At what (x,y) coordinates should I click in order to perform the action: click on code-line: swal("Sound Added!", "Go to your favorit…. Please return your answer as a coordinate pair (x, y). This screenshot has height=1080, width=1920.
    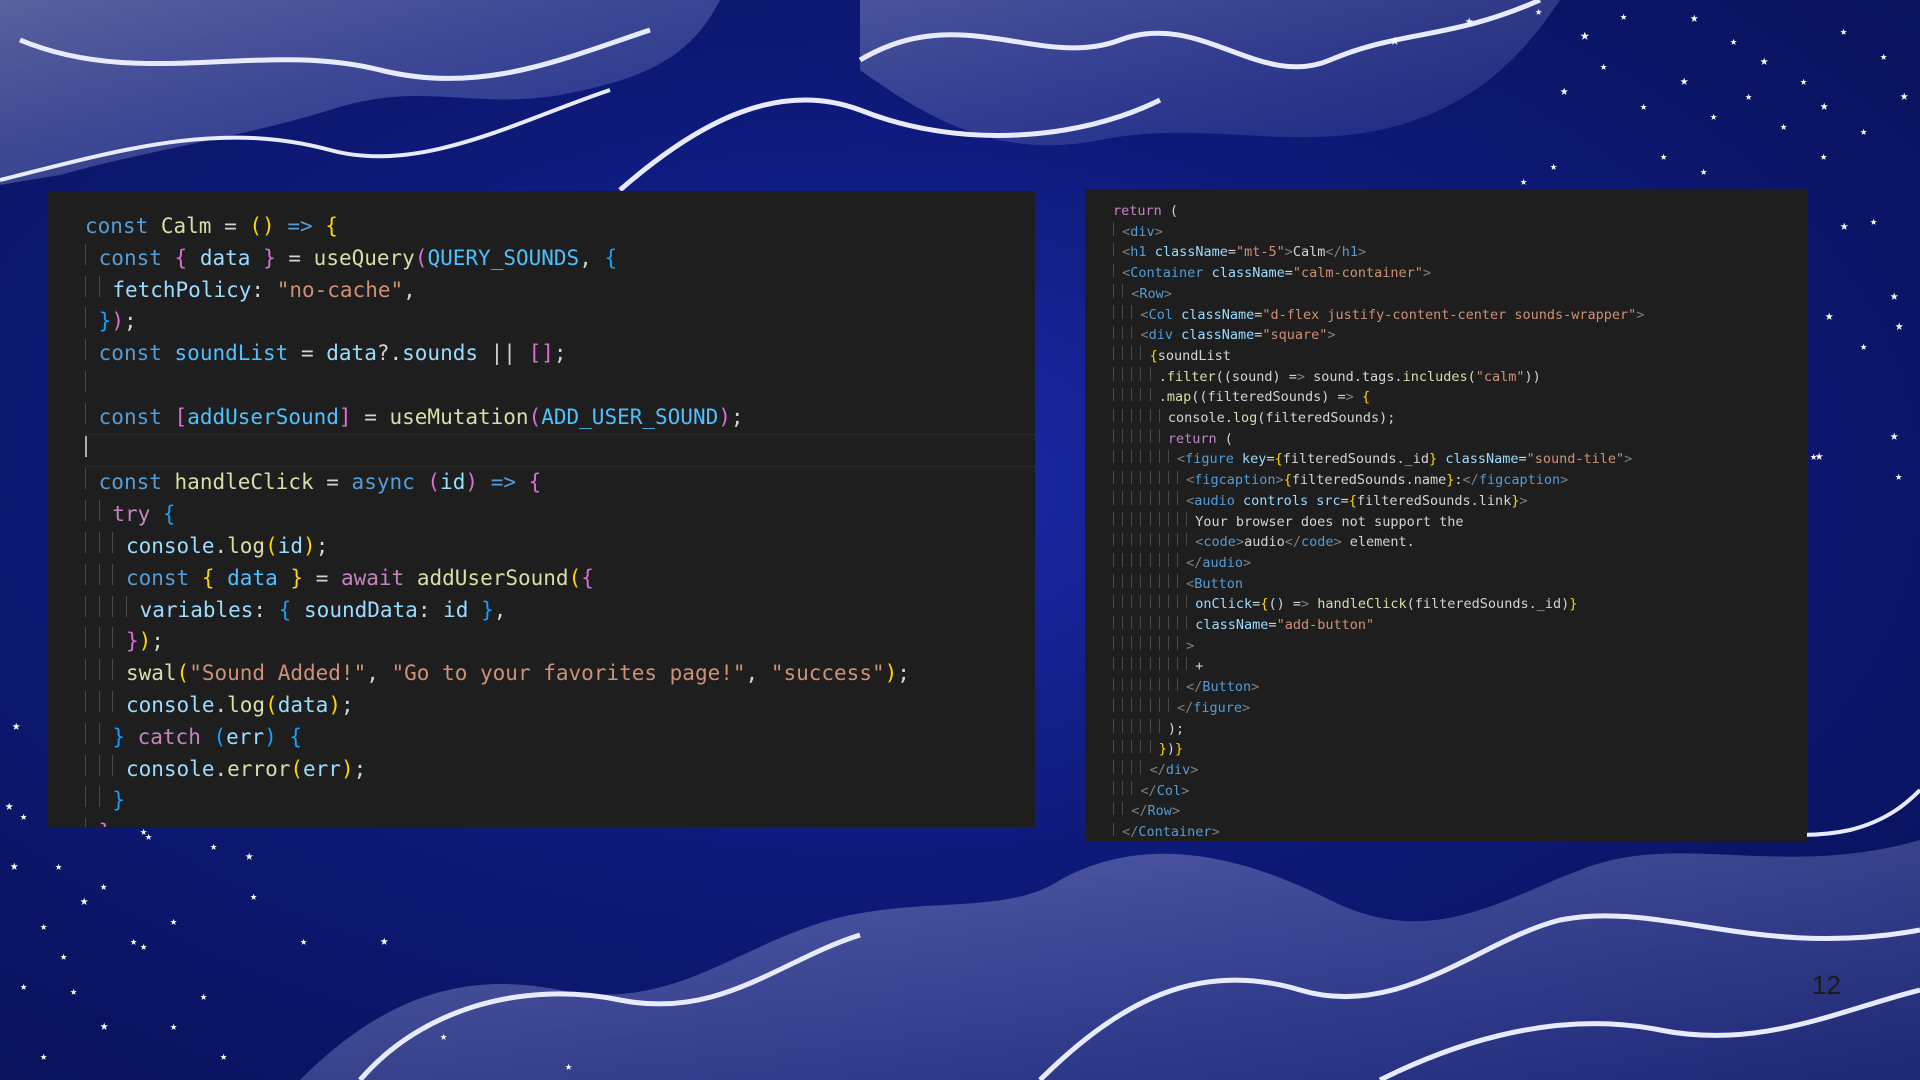
    Looking at the image, I should click on (560, 674).